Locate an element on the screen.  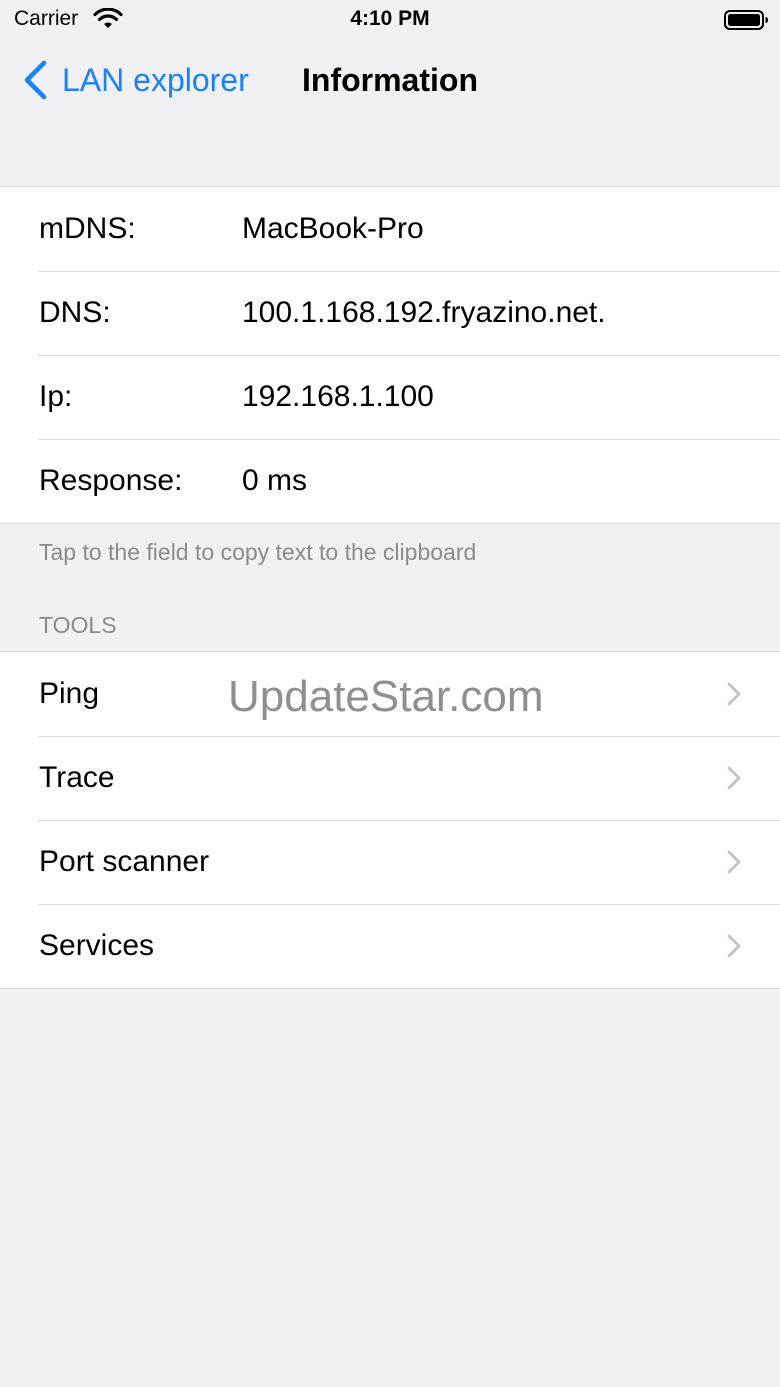
info-label: Response: is located at coordinates (111, 480).